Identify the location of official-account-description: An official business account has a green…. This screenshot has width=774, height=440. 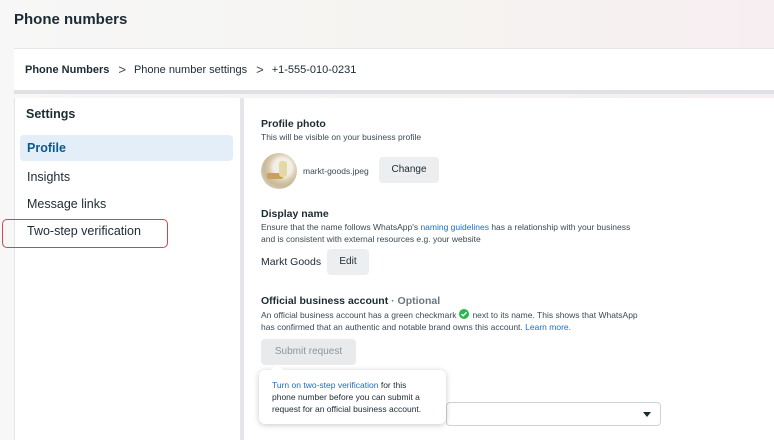
(471, 321).